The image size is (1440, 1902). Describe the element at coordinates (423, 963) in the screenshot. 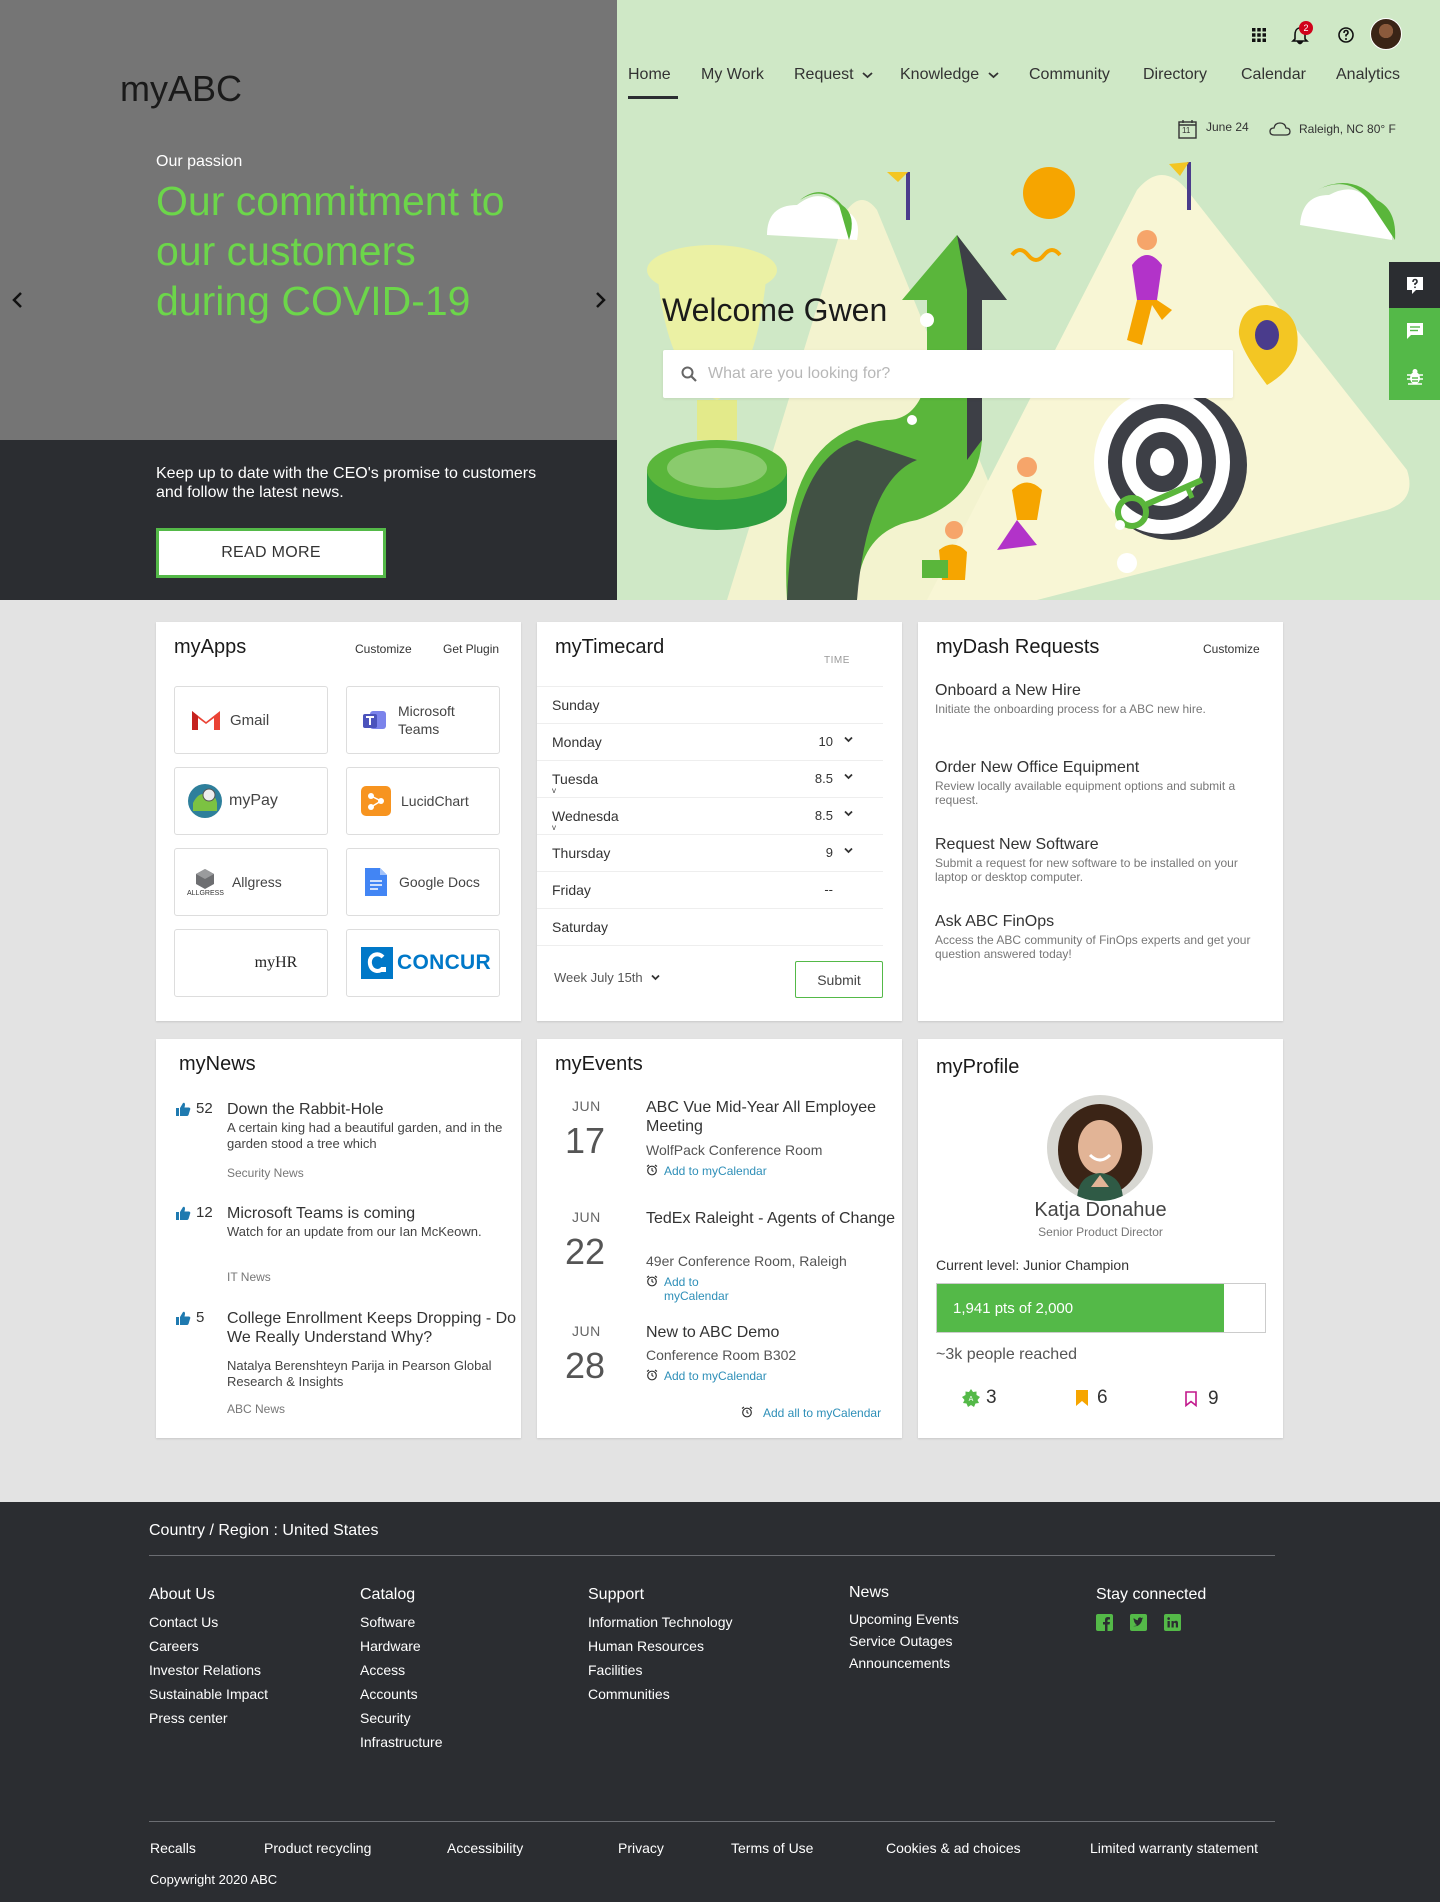

I see `app-tile-concur: CONCUR` at that location.